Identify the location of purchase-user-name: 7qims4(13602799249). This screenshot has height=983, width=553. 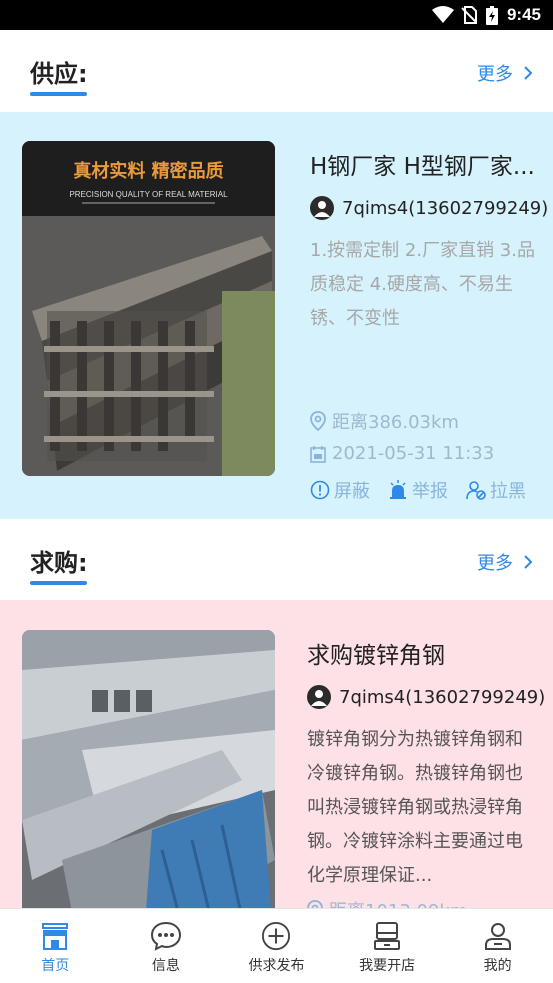
(442, 697).